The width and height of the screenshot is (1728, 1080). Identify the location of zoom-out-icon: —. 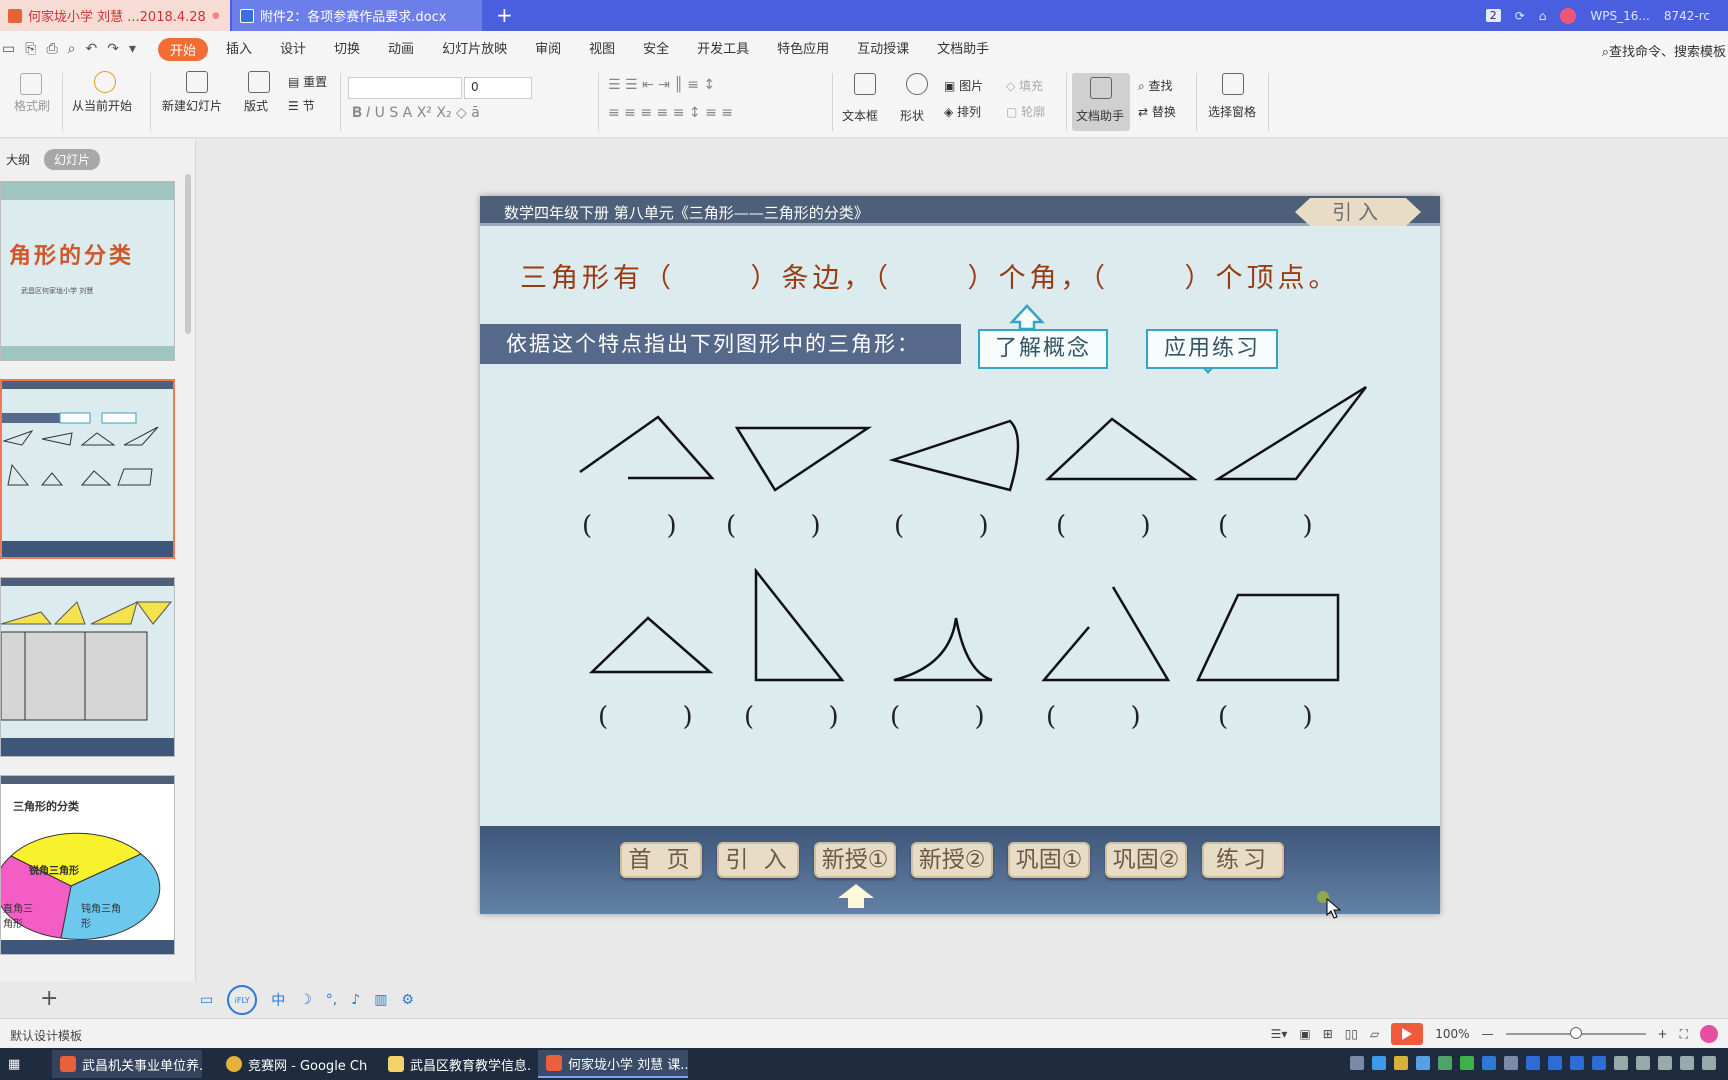
(1488, 1034).